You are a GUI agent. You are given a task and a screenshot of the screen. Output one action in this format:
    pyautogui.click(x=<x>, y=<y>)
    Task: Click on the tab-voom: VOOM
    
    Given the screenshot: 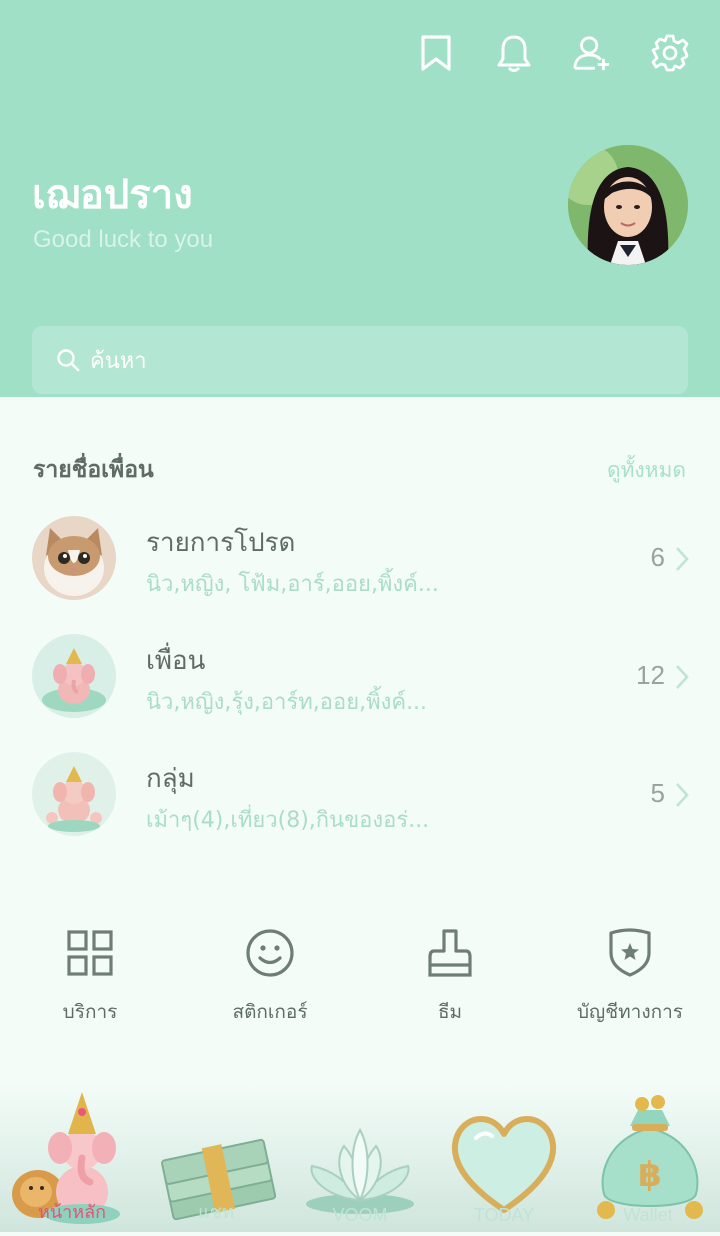 What is the action you would take?
    pyautogui.click(x=360, y=1157)
    